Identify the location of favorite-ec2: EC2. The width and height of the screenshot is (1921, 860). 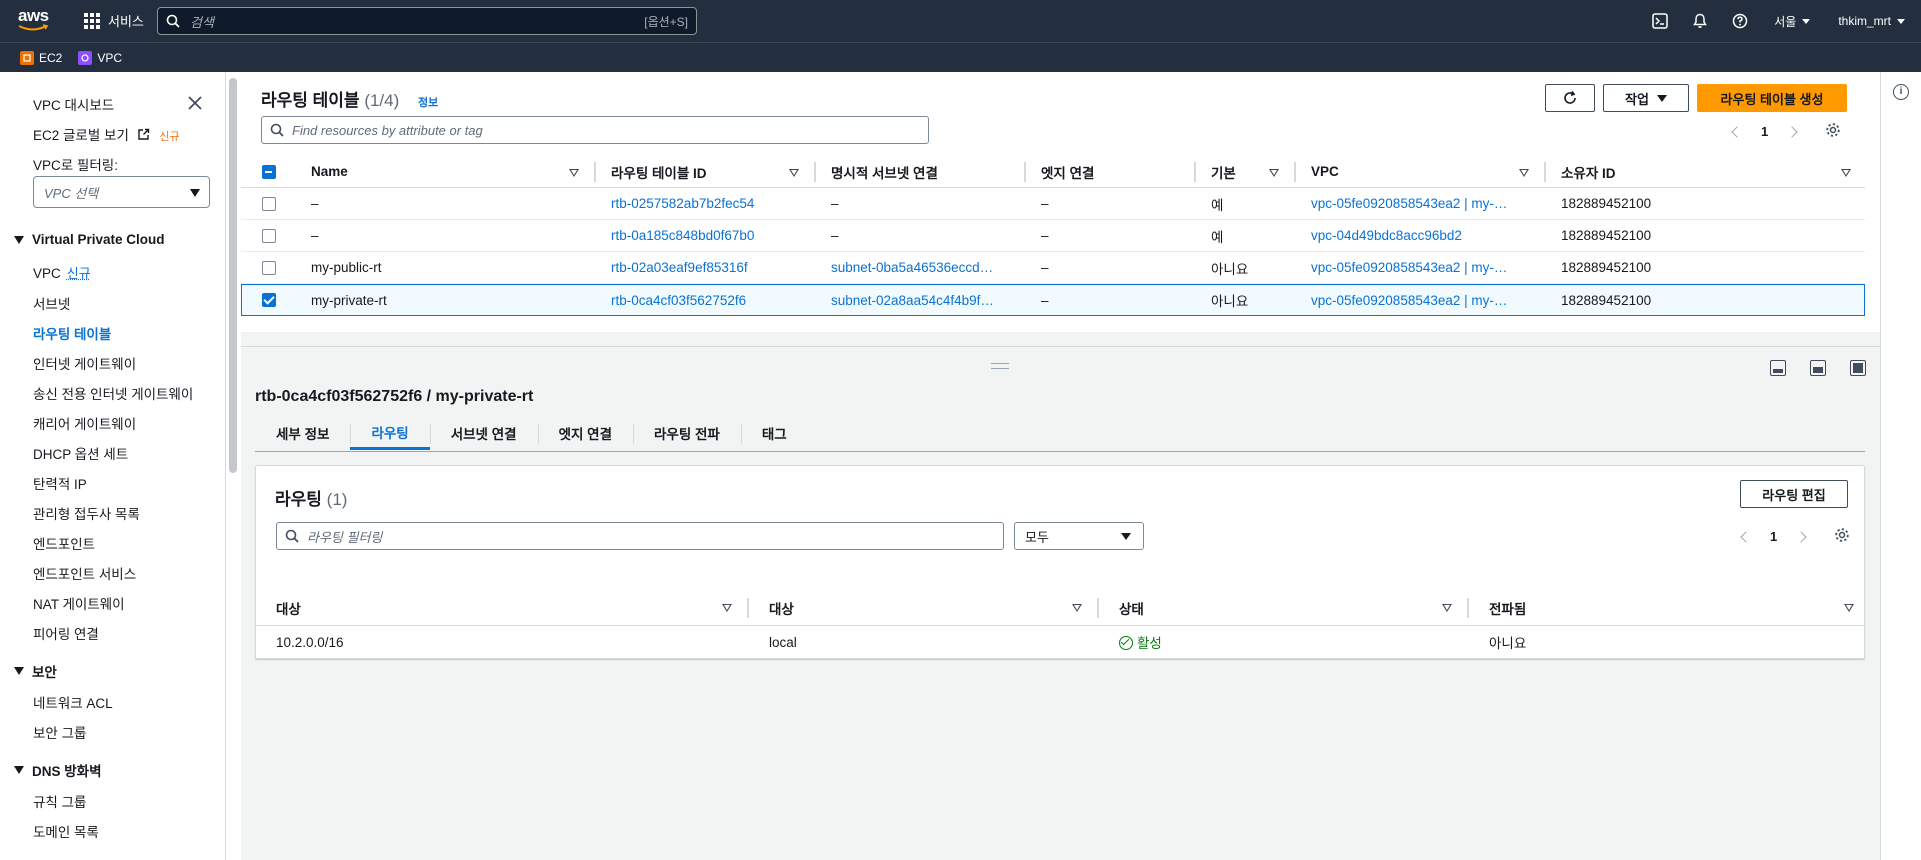
(41, 57).